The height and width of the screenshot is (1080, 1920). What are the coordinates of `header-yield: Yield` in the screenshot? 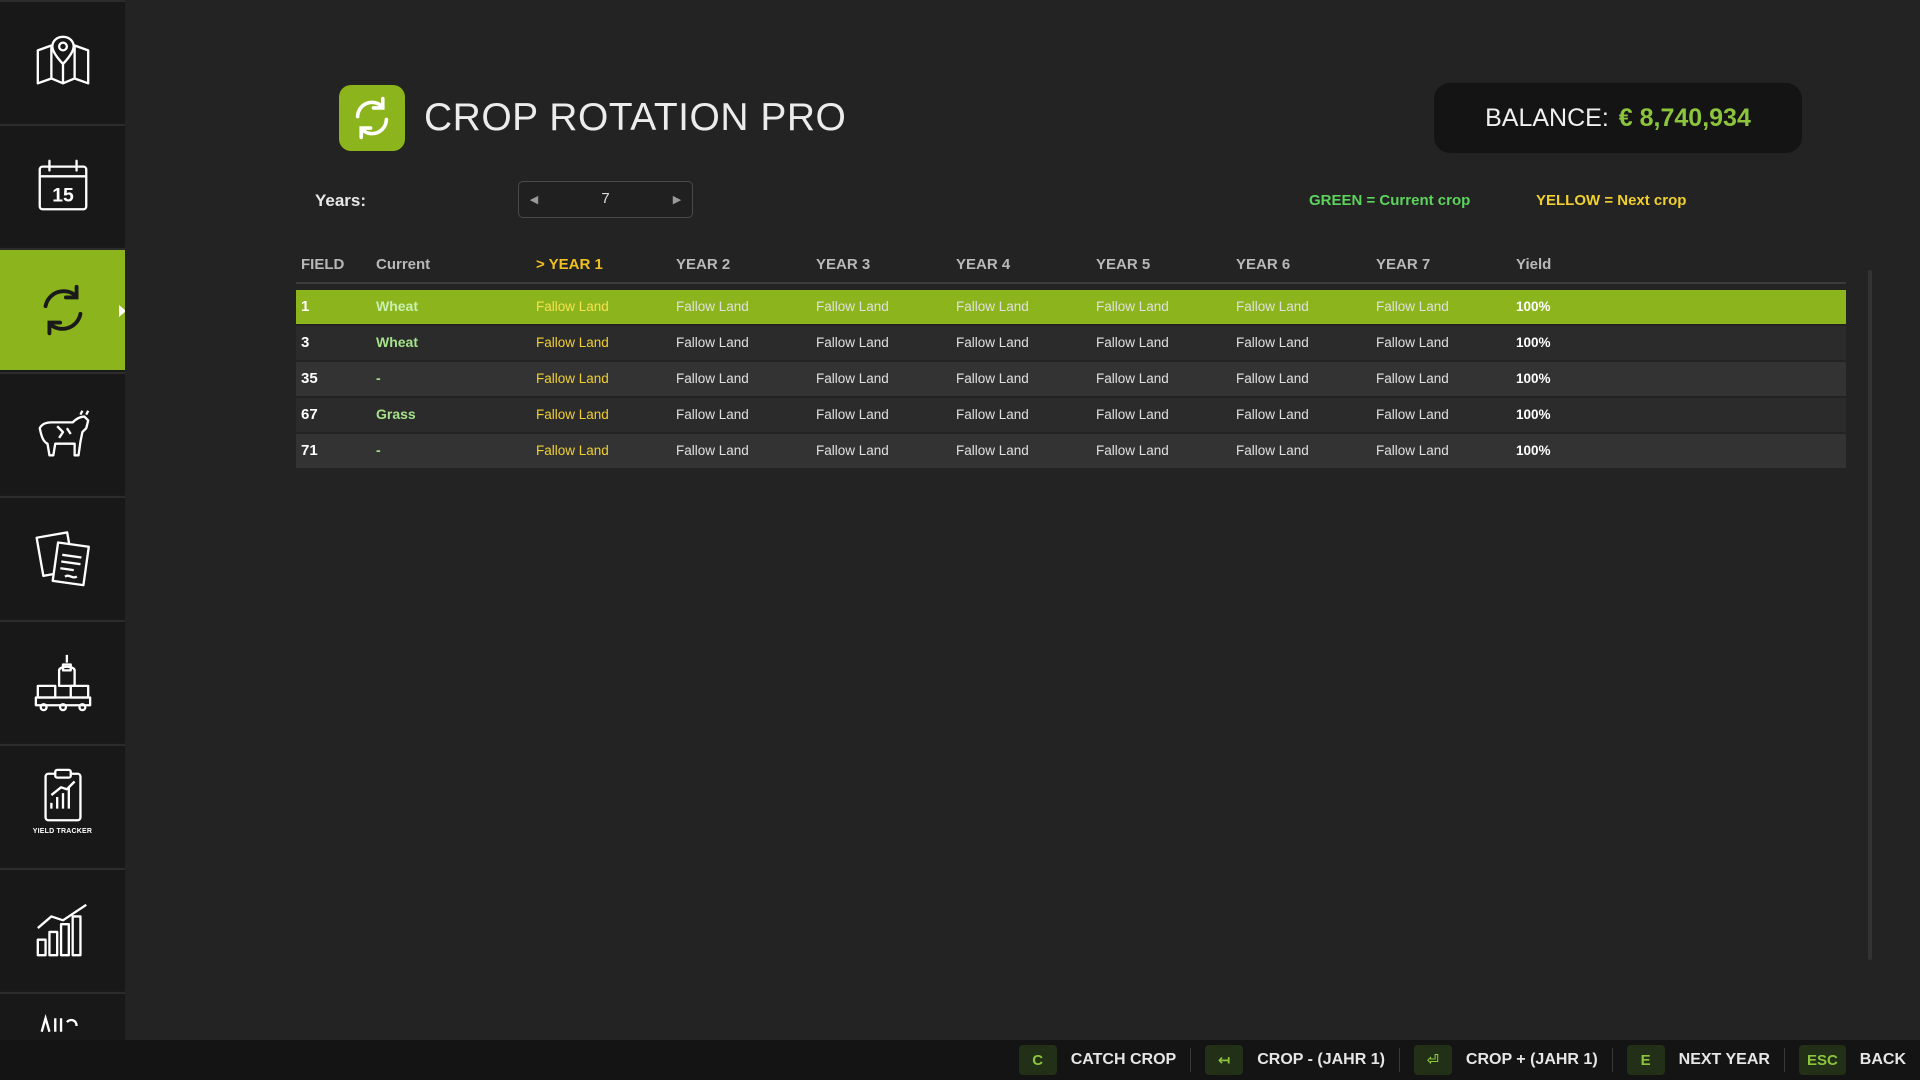 It's located at (1534, 264).